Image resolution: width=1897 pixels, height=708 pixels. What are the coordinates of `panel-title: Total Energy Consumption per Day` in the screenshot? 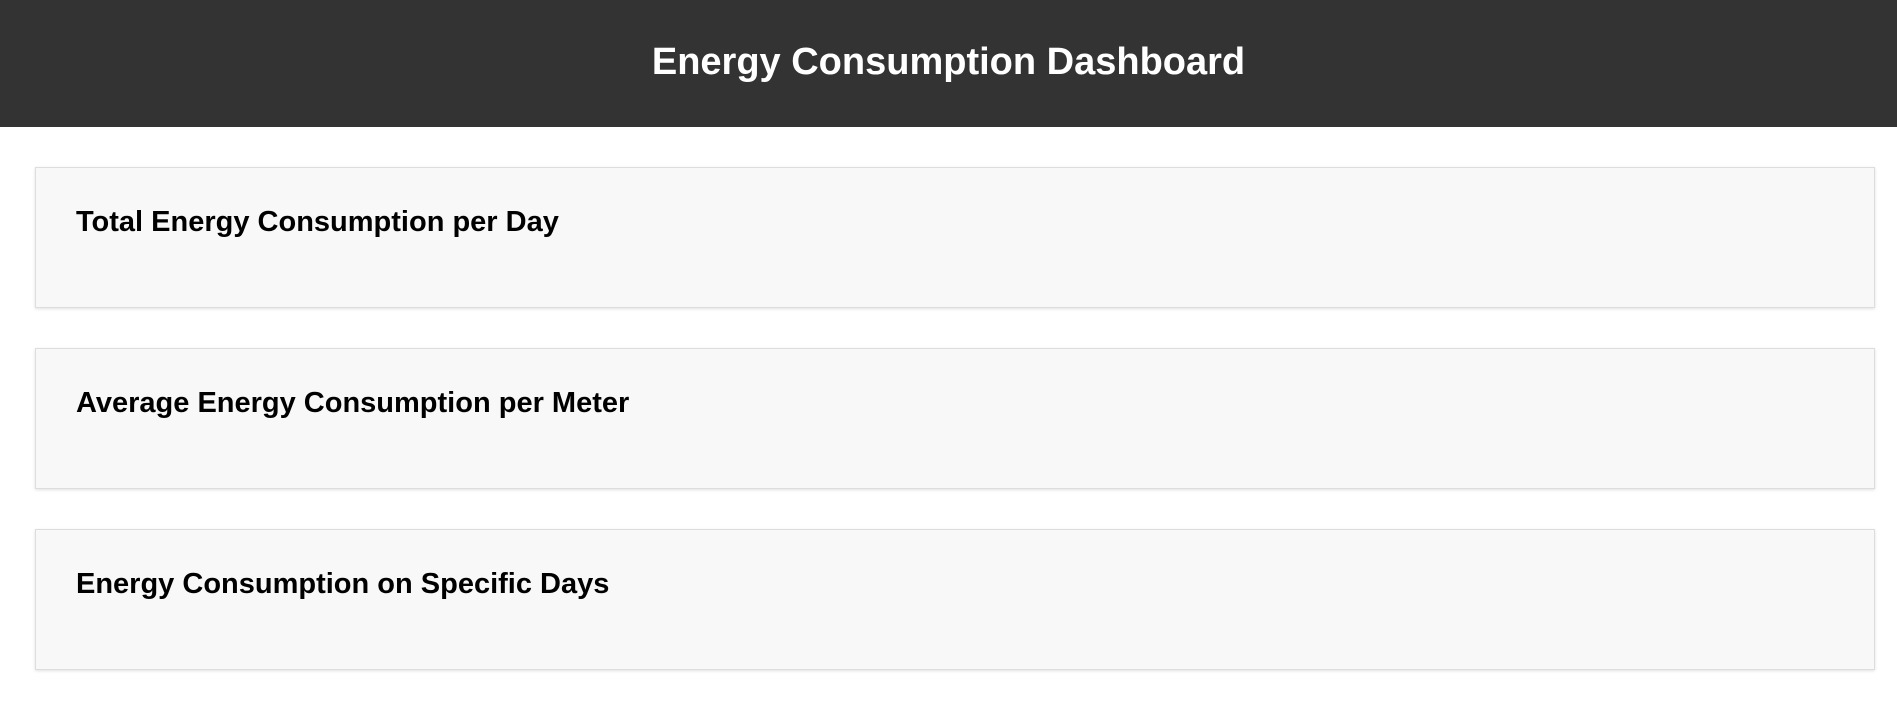 It's located at (317, 222).